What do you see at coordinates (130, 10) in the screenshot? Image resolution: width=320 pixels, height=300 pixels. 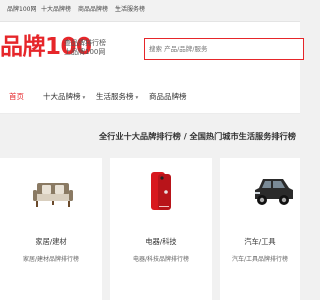 I see `topbar-link-services: 生活服务榜` at bounding box center [130, 10].